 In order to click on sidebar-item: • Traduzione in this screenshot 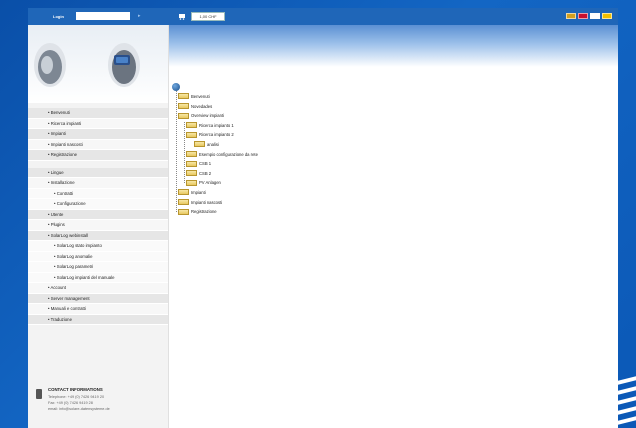, I will do `click(98, 319)`.